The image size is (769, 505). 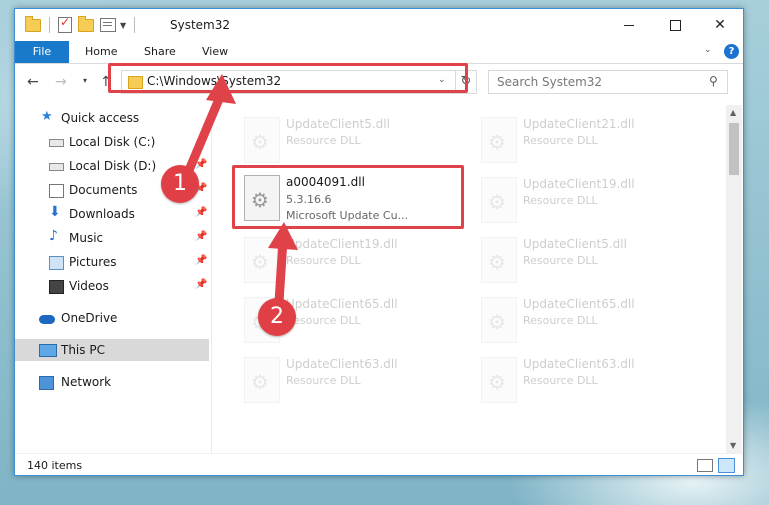 I want to click on arrow-step2, so click(x=281, y=271).